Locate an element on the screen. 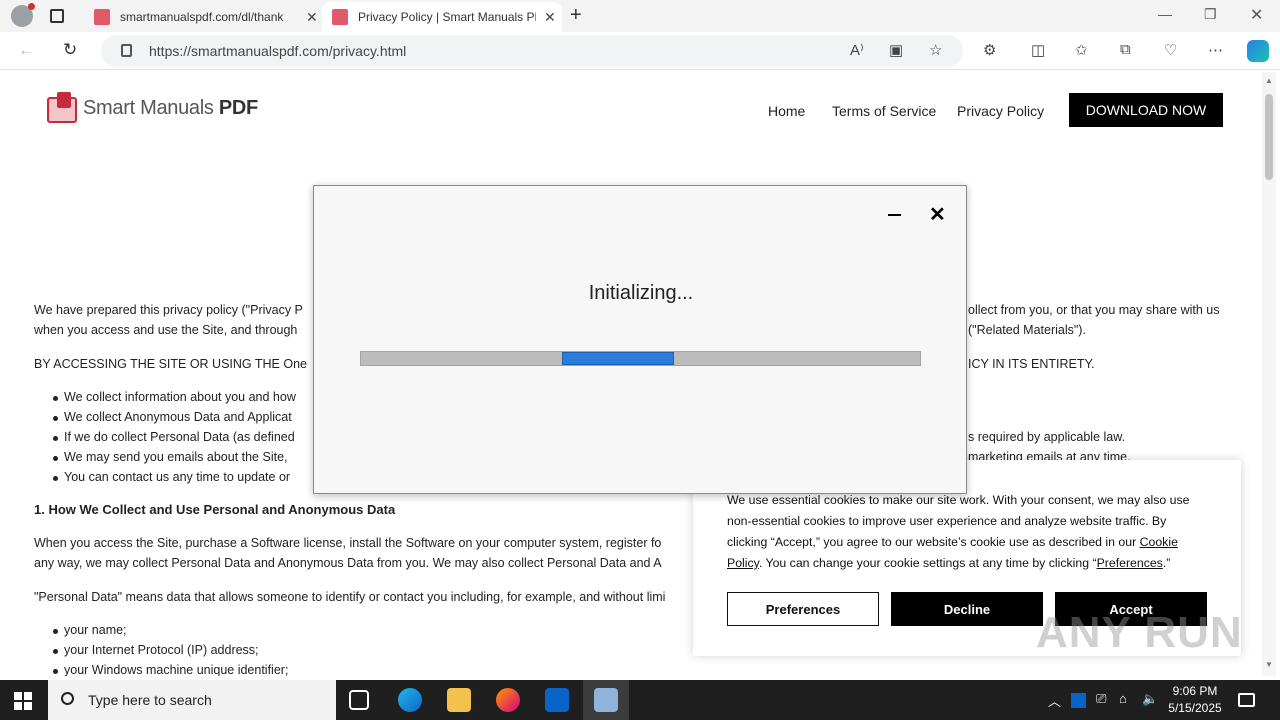  favorite-star-icon: ☆ is located at coordinates (935, 50).